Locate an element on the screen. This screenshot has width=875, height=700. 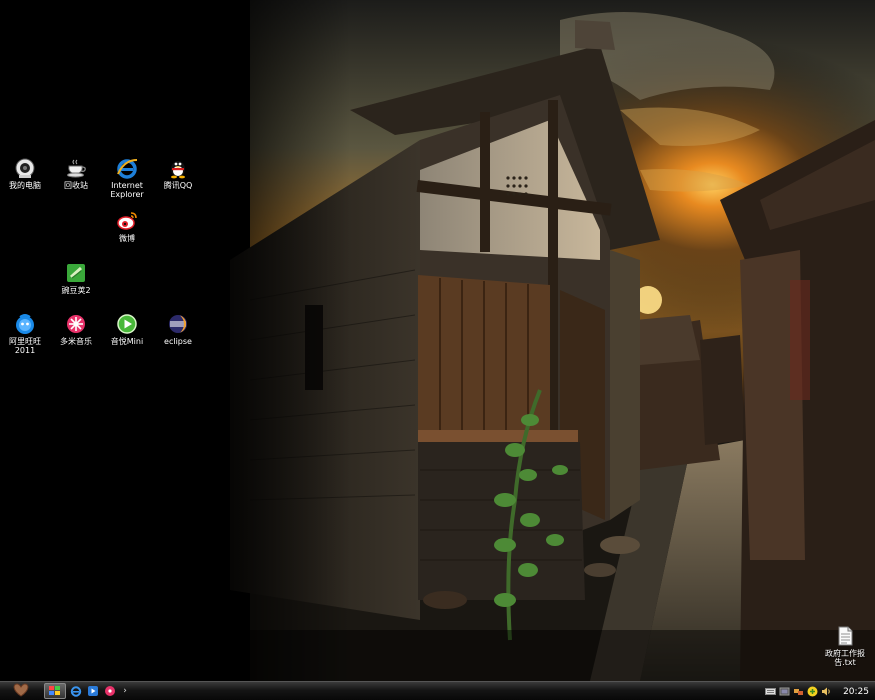
qq-penguin-icon is located at coordinates (178, 168).